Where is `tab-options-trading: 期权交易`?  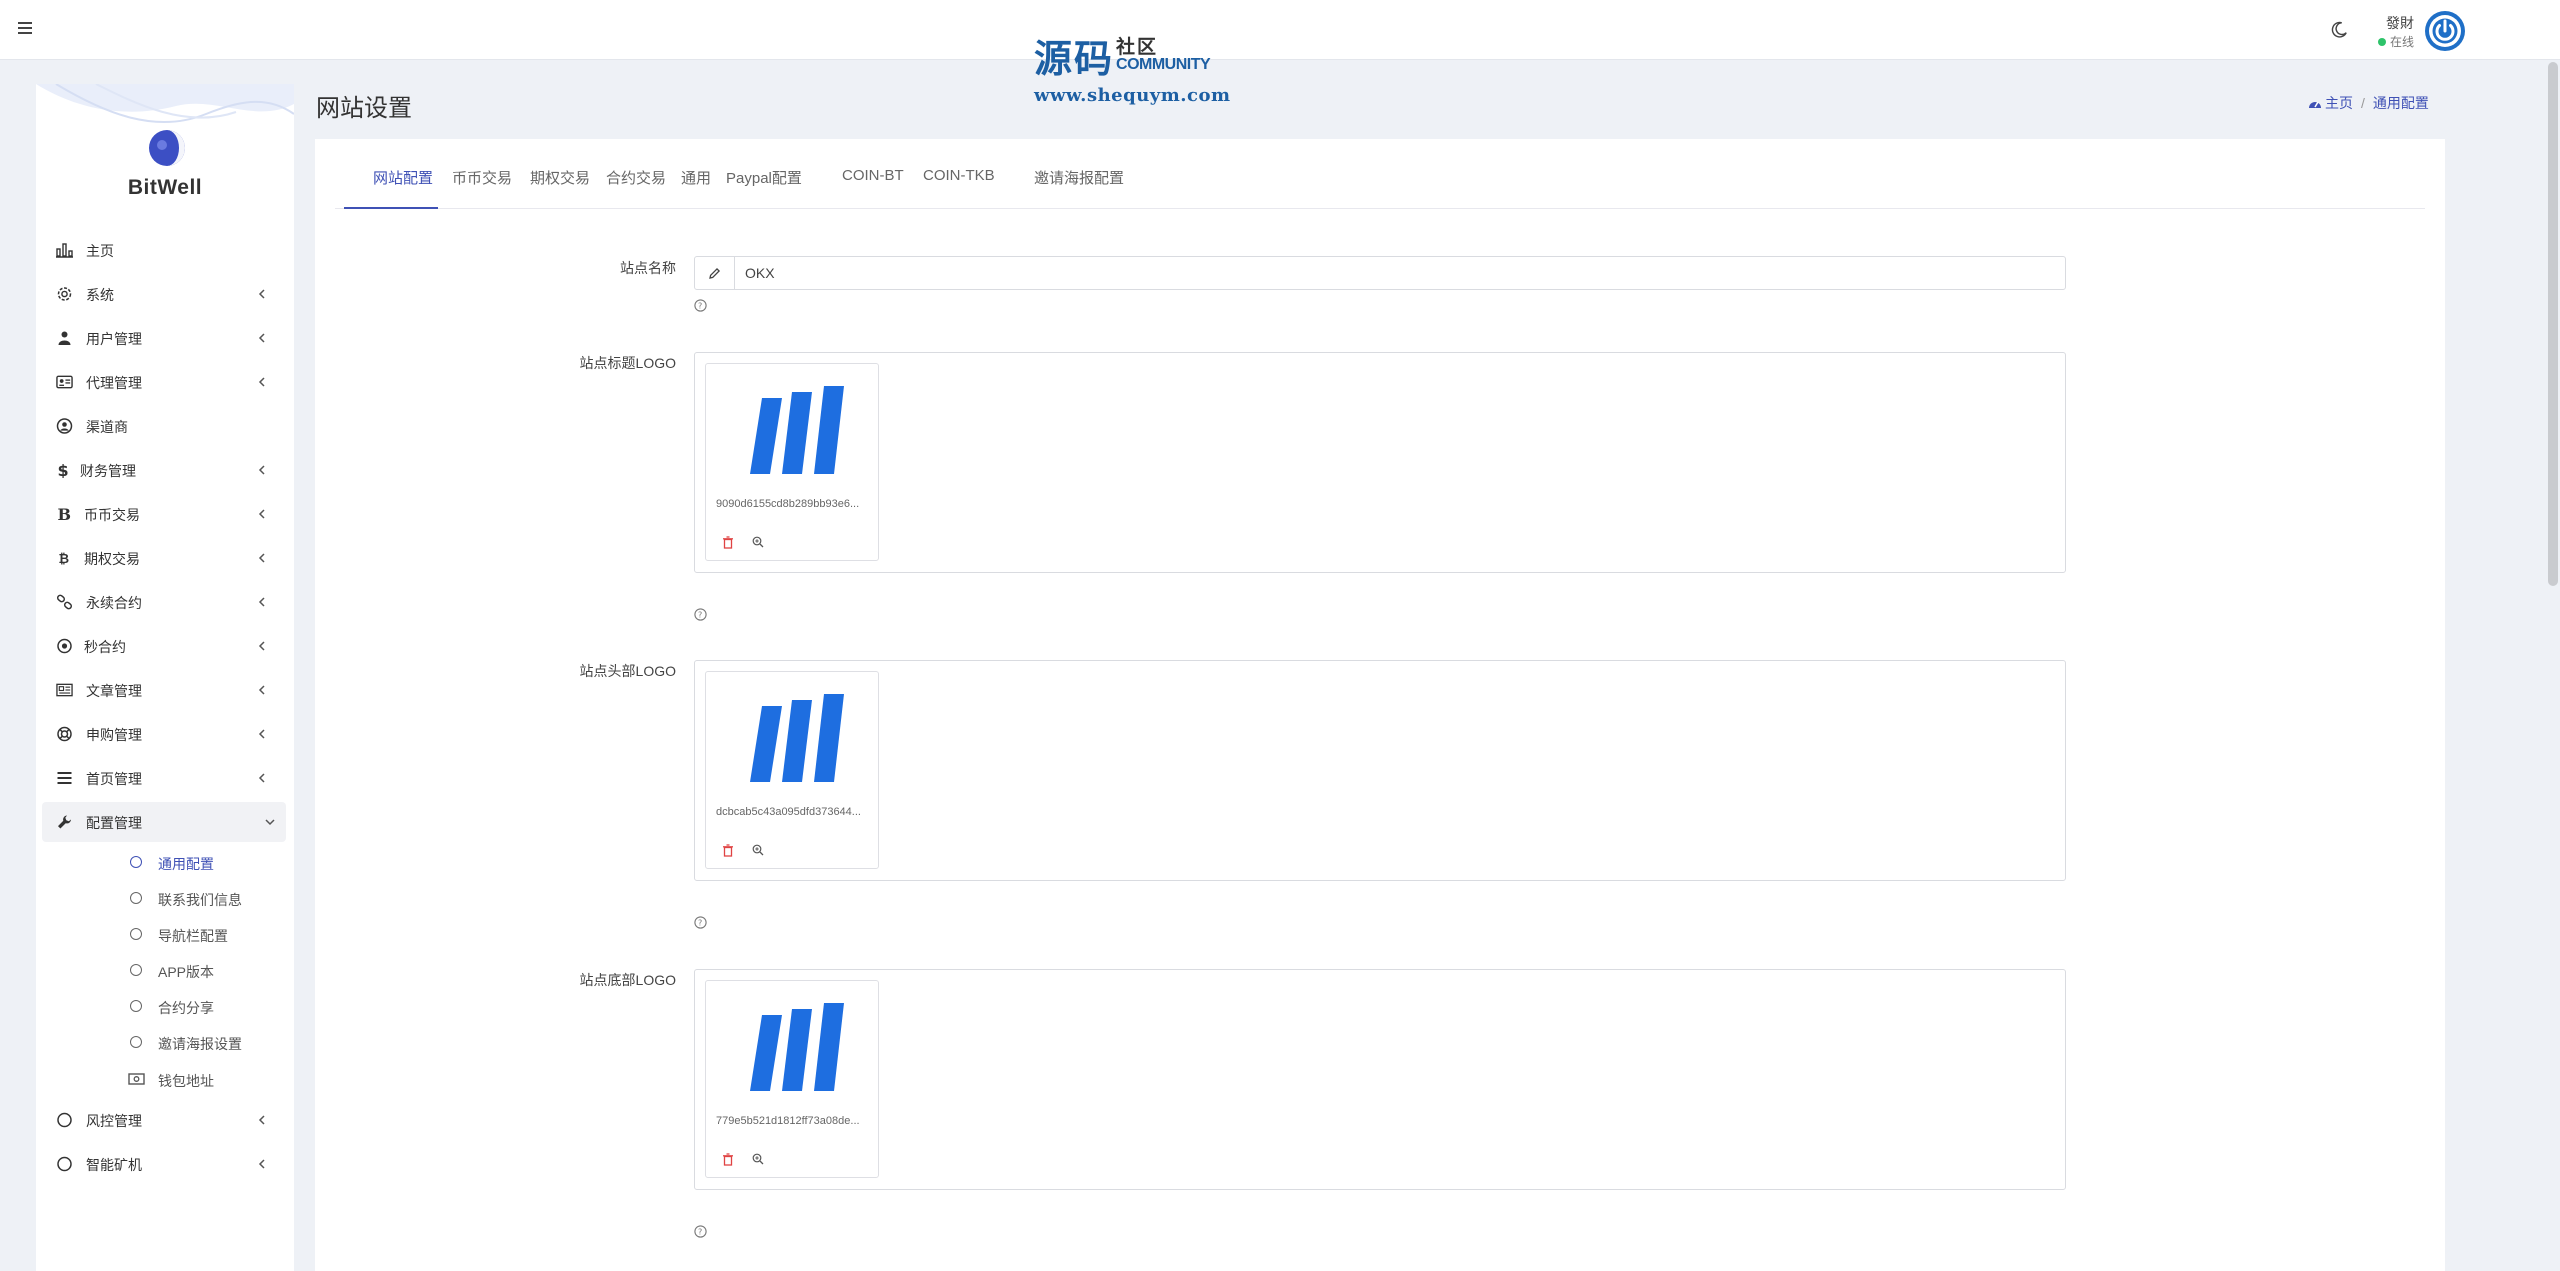 tab-options-trading: 期权交易 is located at coordinates (560, 177).